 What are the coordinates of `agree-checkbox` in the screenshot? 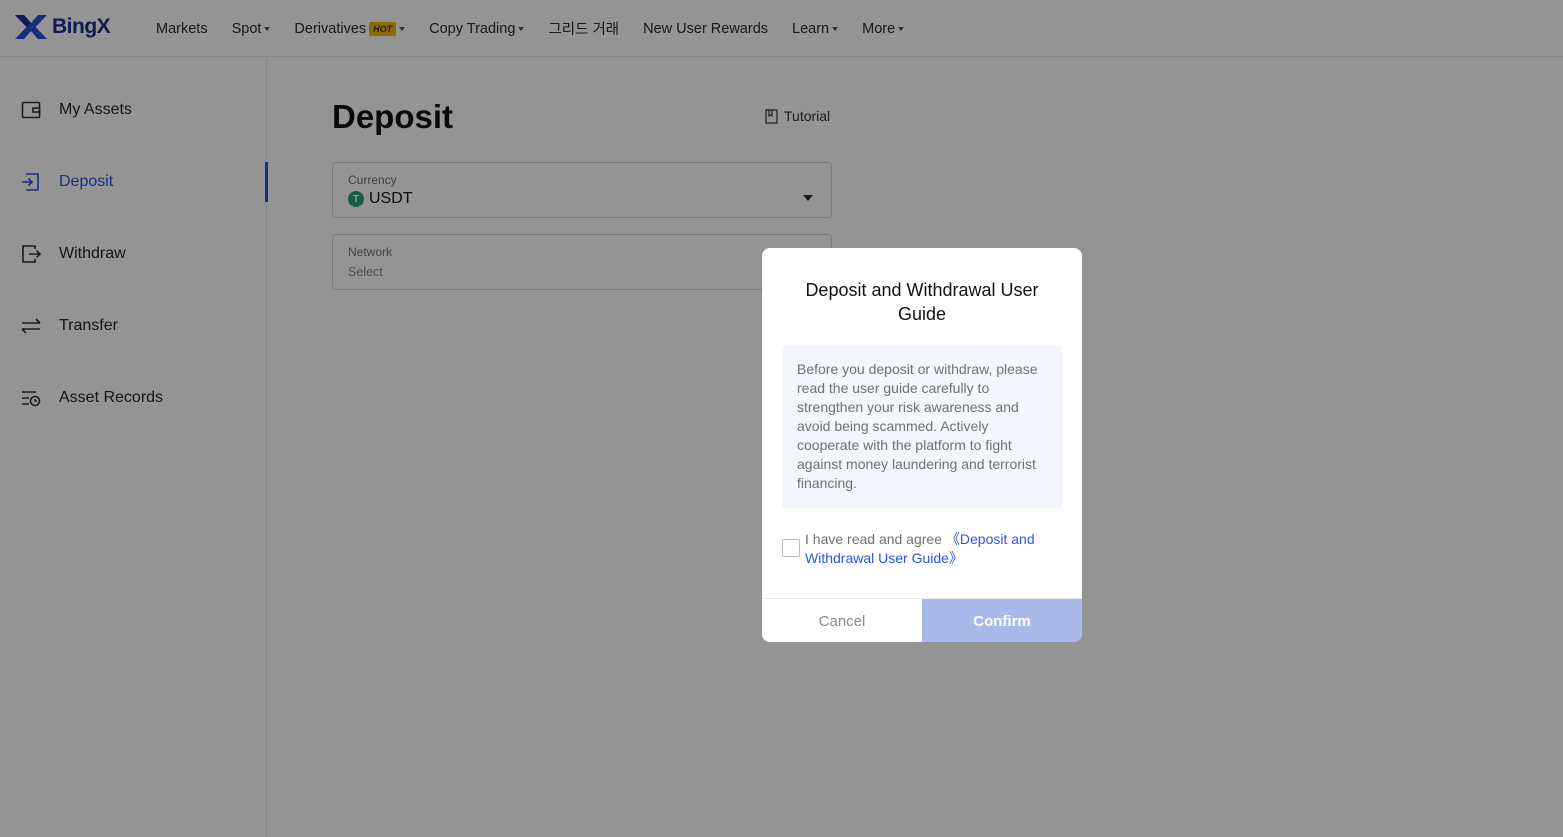 It's located at (791, 548).